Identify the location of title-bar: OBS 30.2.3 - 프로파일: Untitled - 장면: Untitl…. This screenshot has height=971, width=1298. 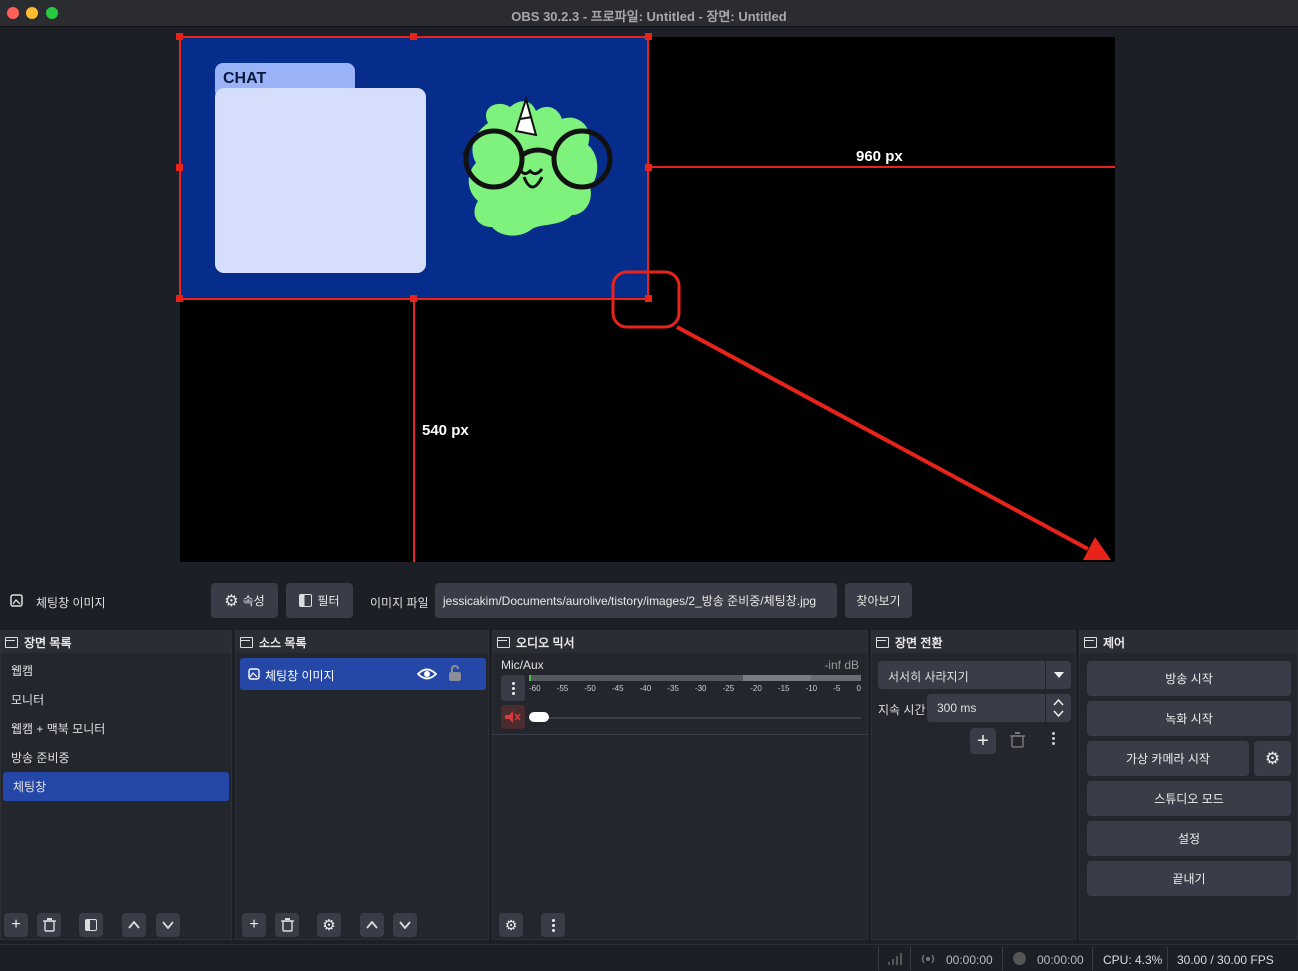
(649, 13).